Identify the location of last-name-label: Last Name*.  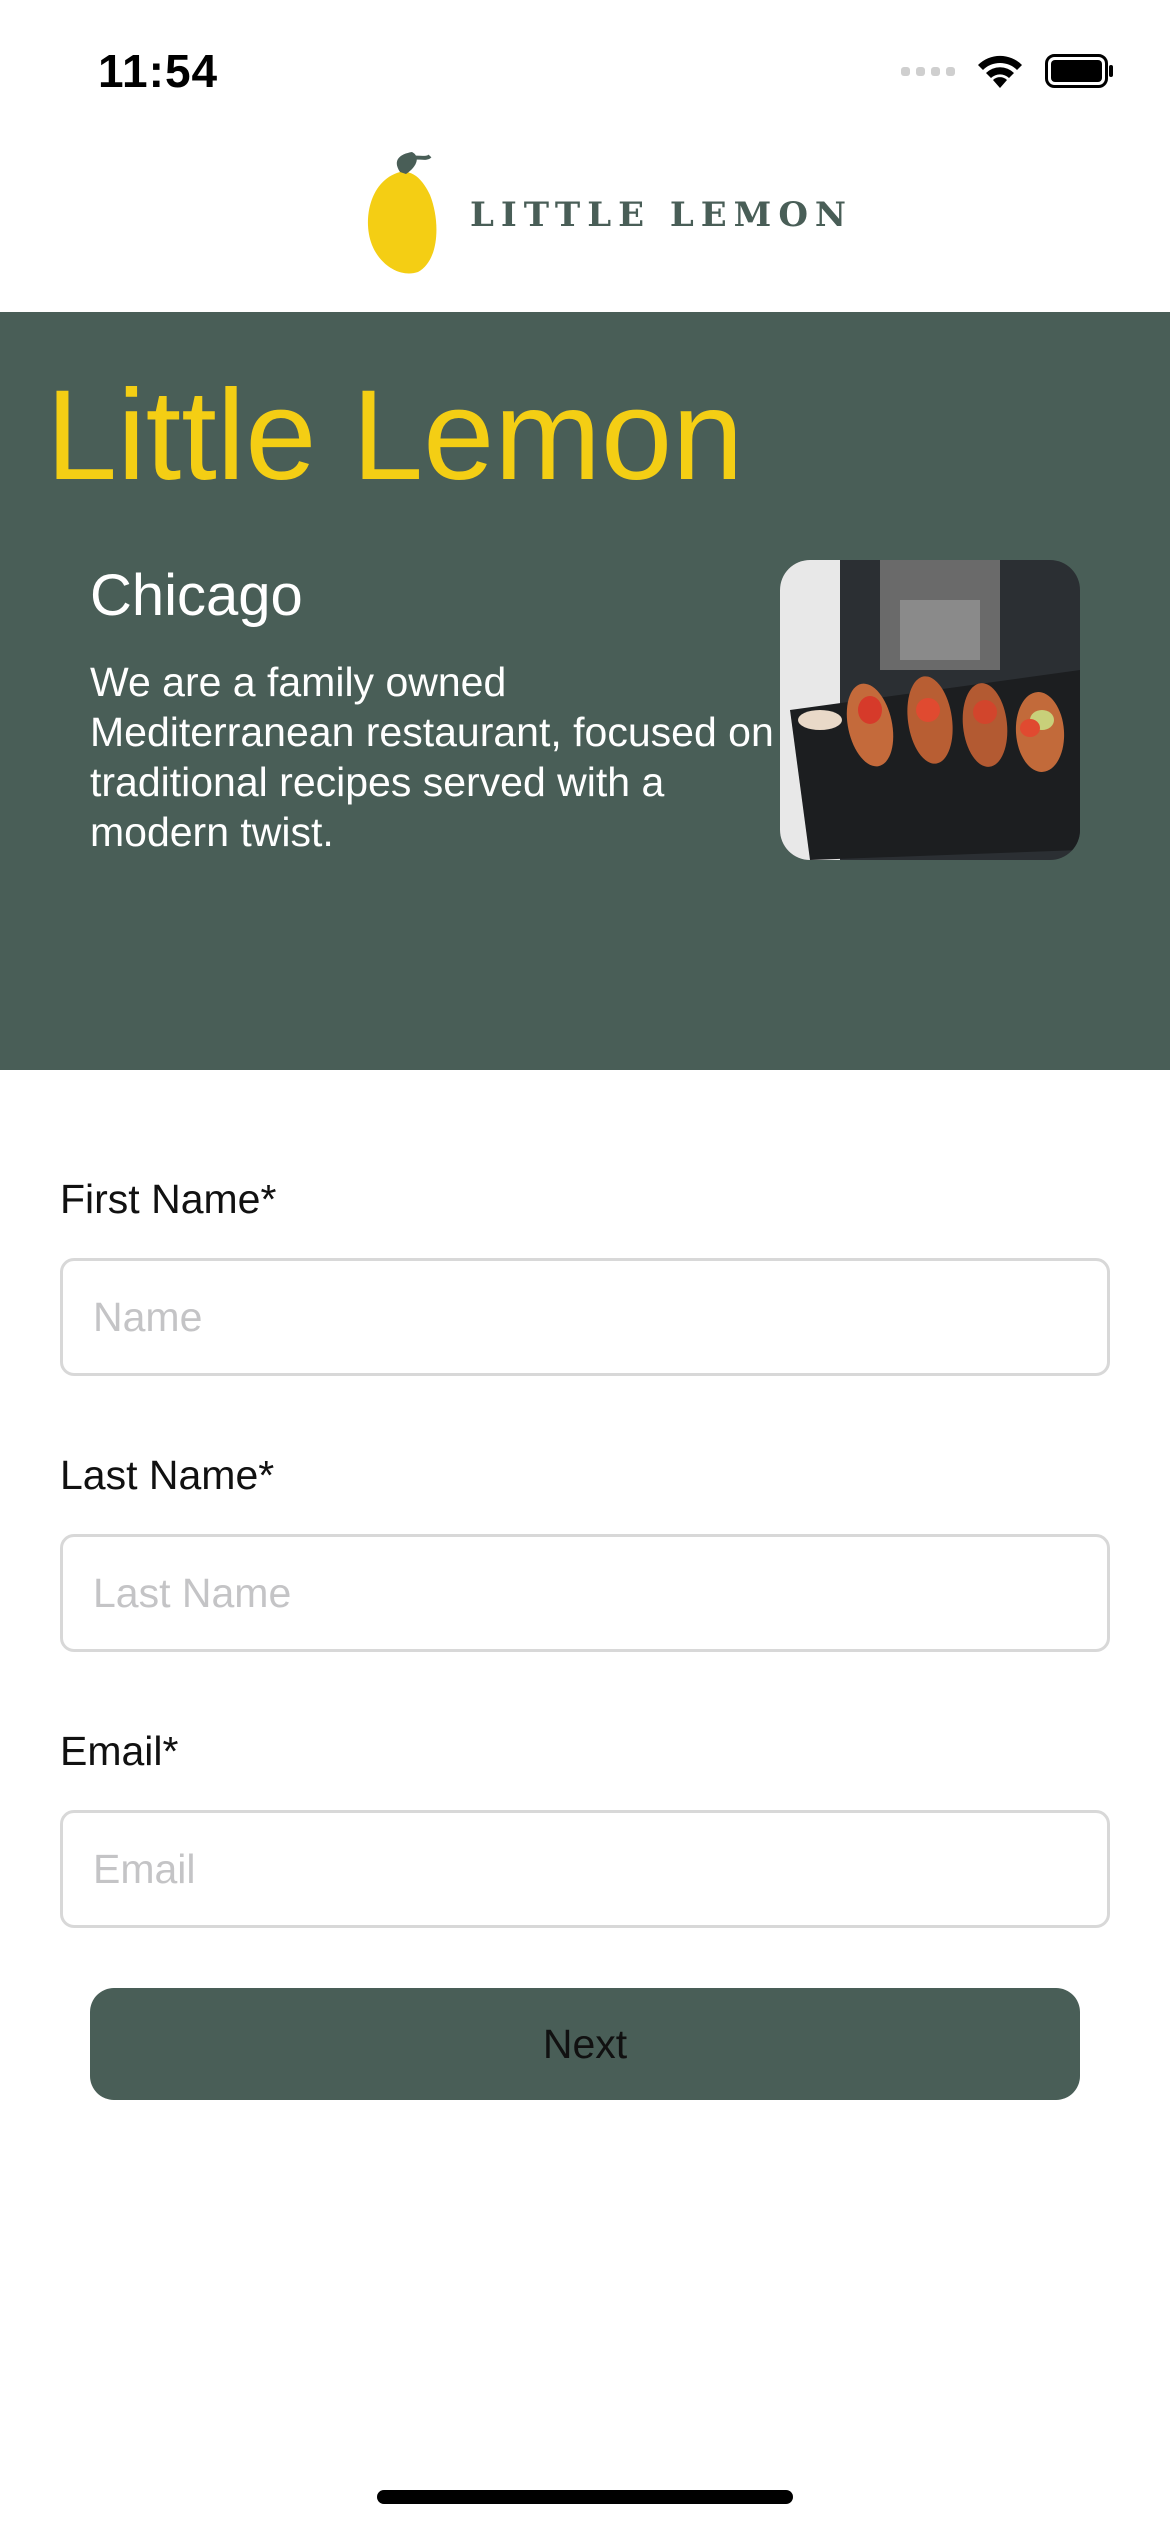
(167, 1475).